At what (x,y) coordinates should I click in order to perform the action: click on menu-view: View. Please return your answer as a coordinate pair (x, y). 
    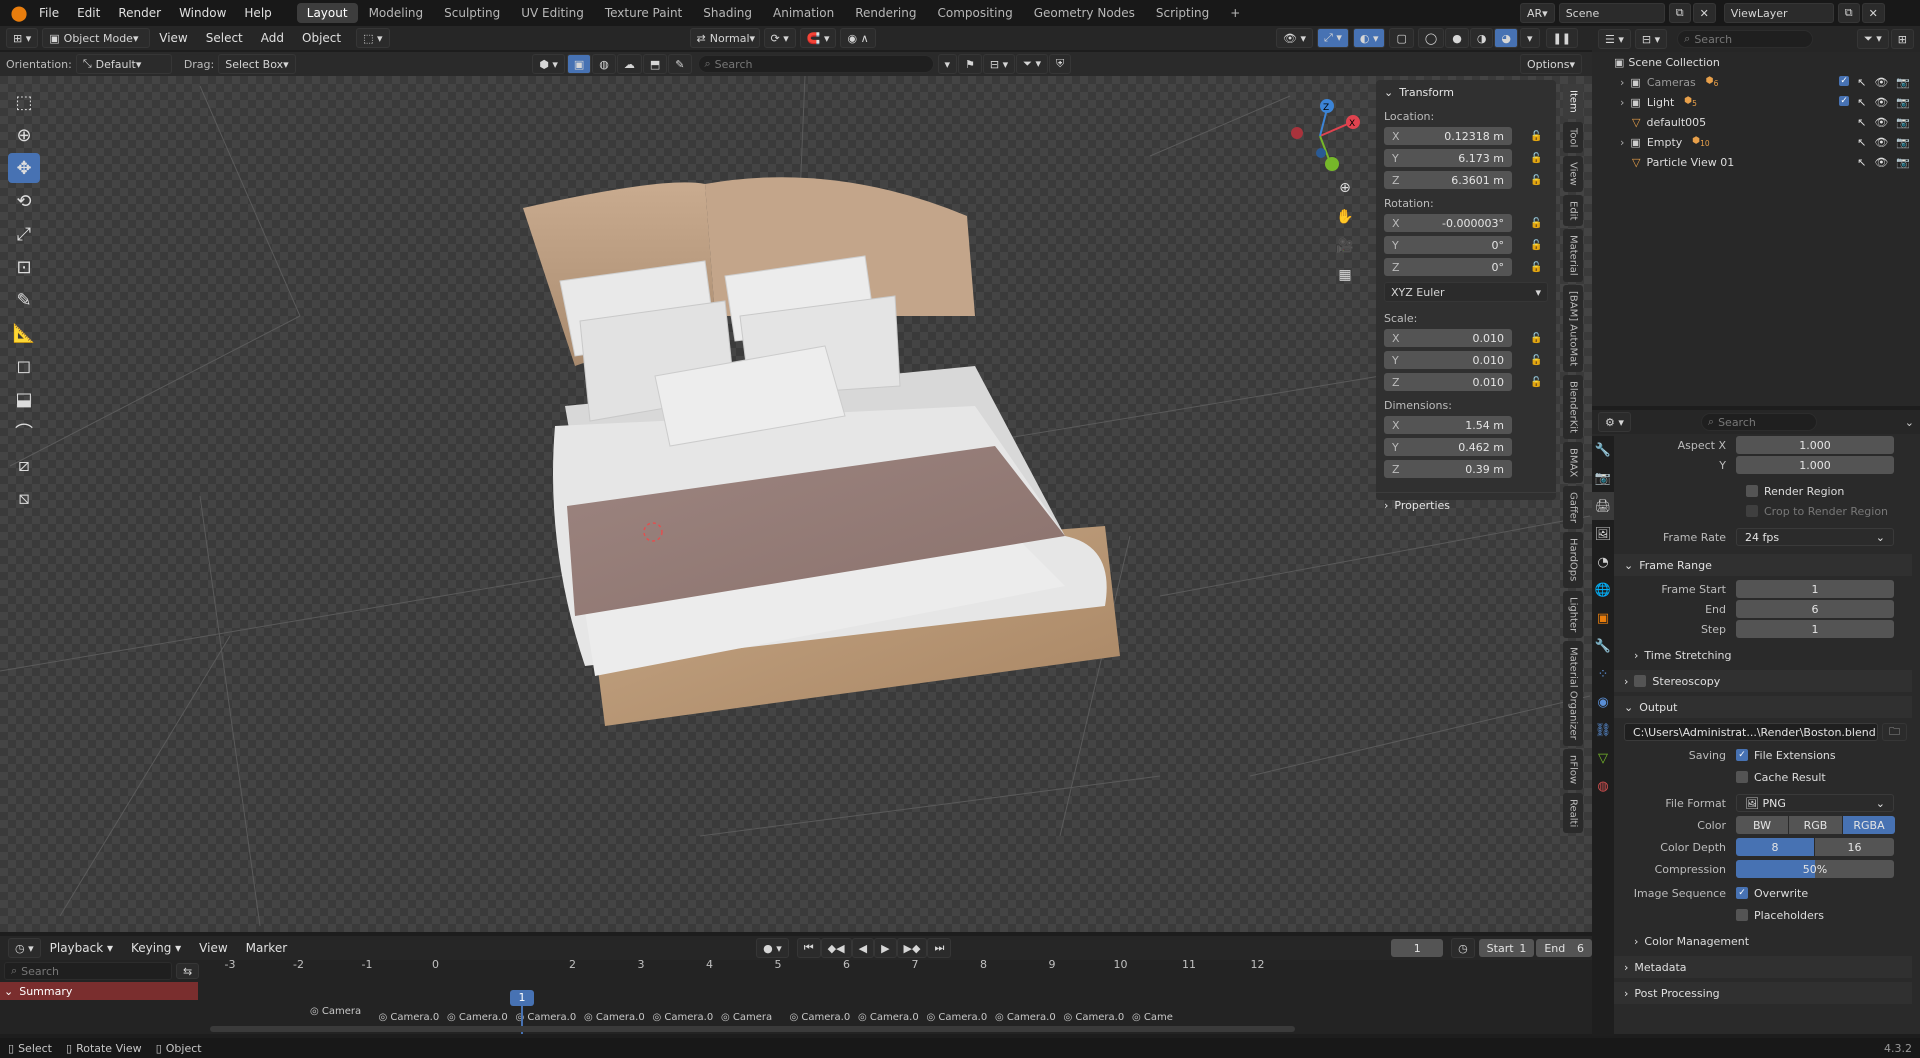
    Looking at the image, I should click on (173, 38).